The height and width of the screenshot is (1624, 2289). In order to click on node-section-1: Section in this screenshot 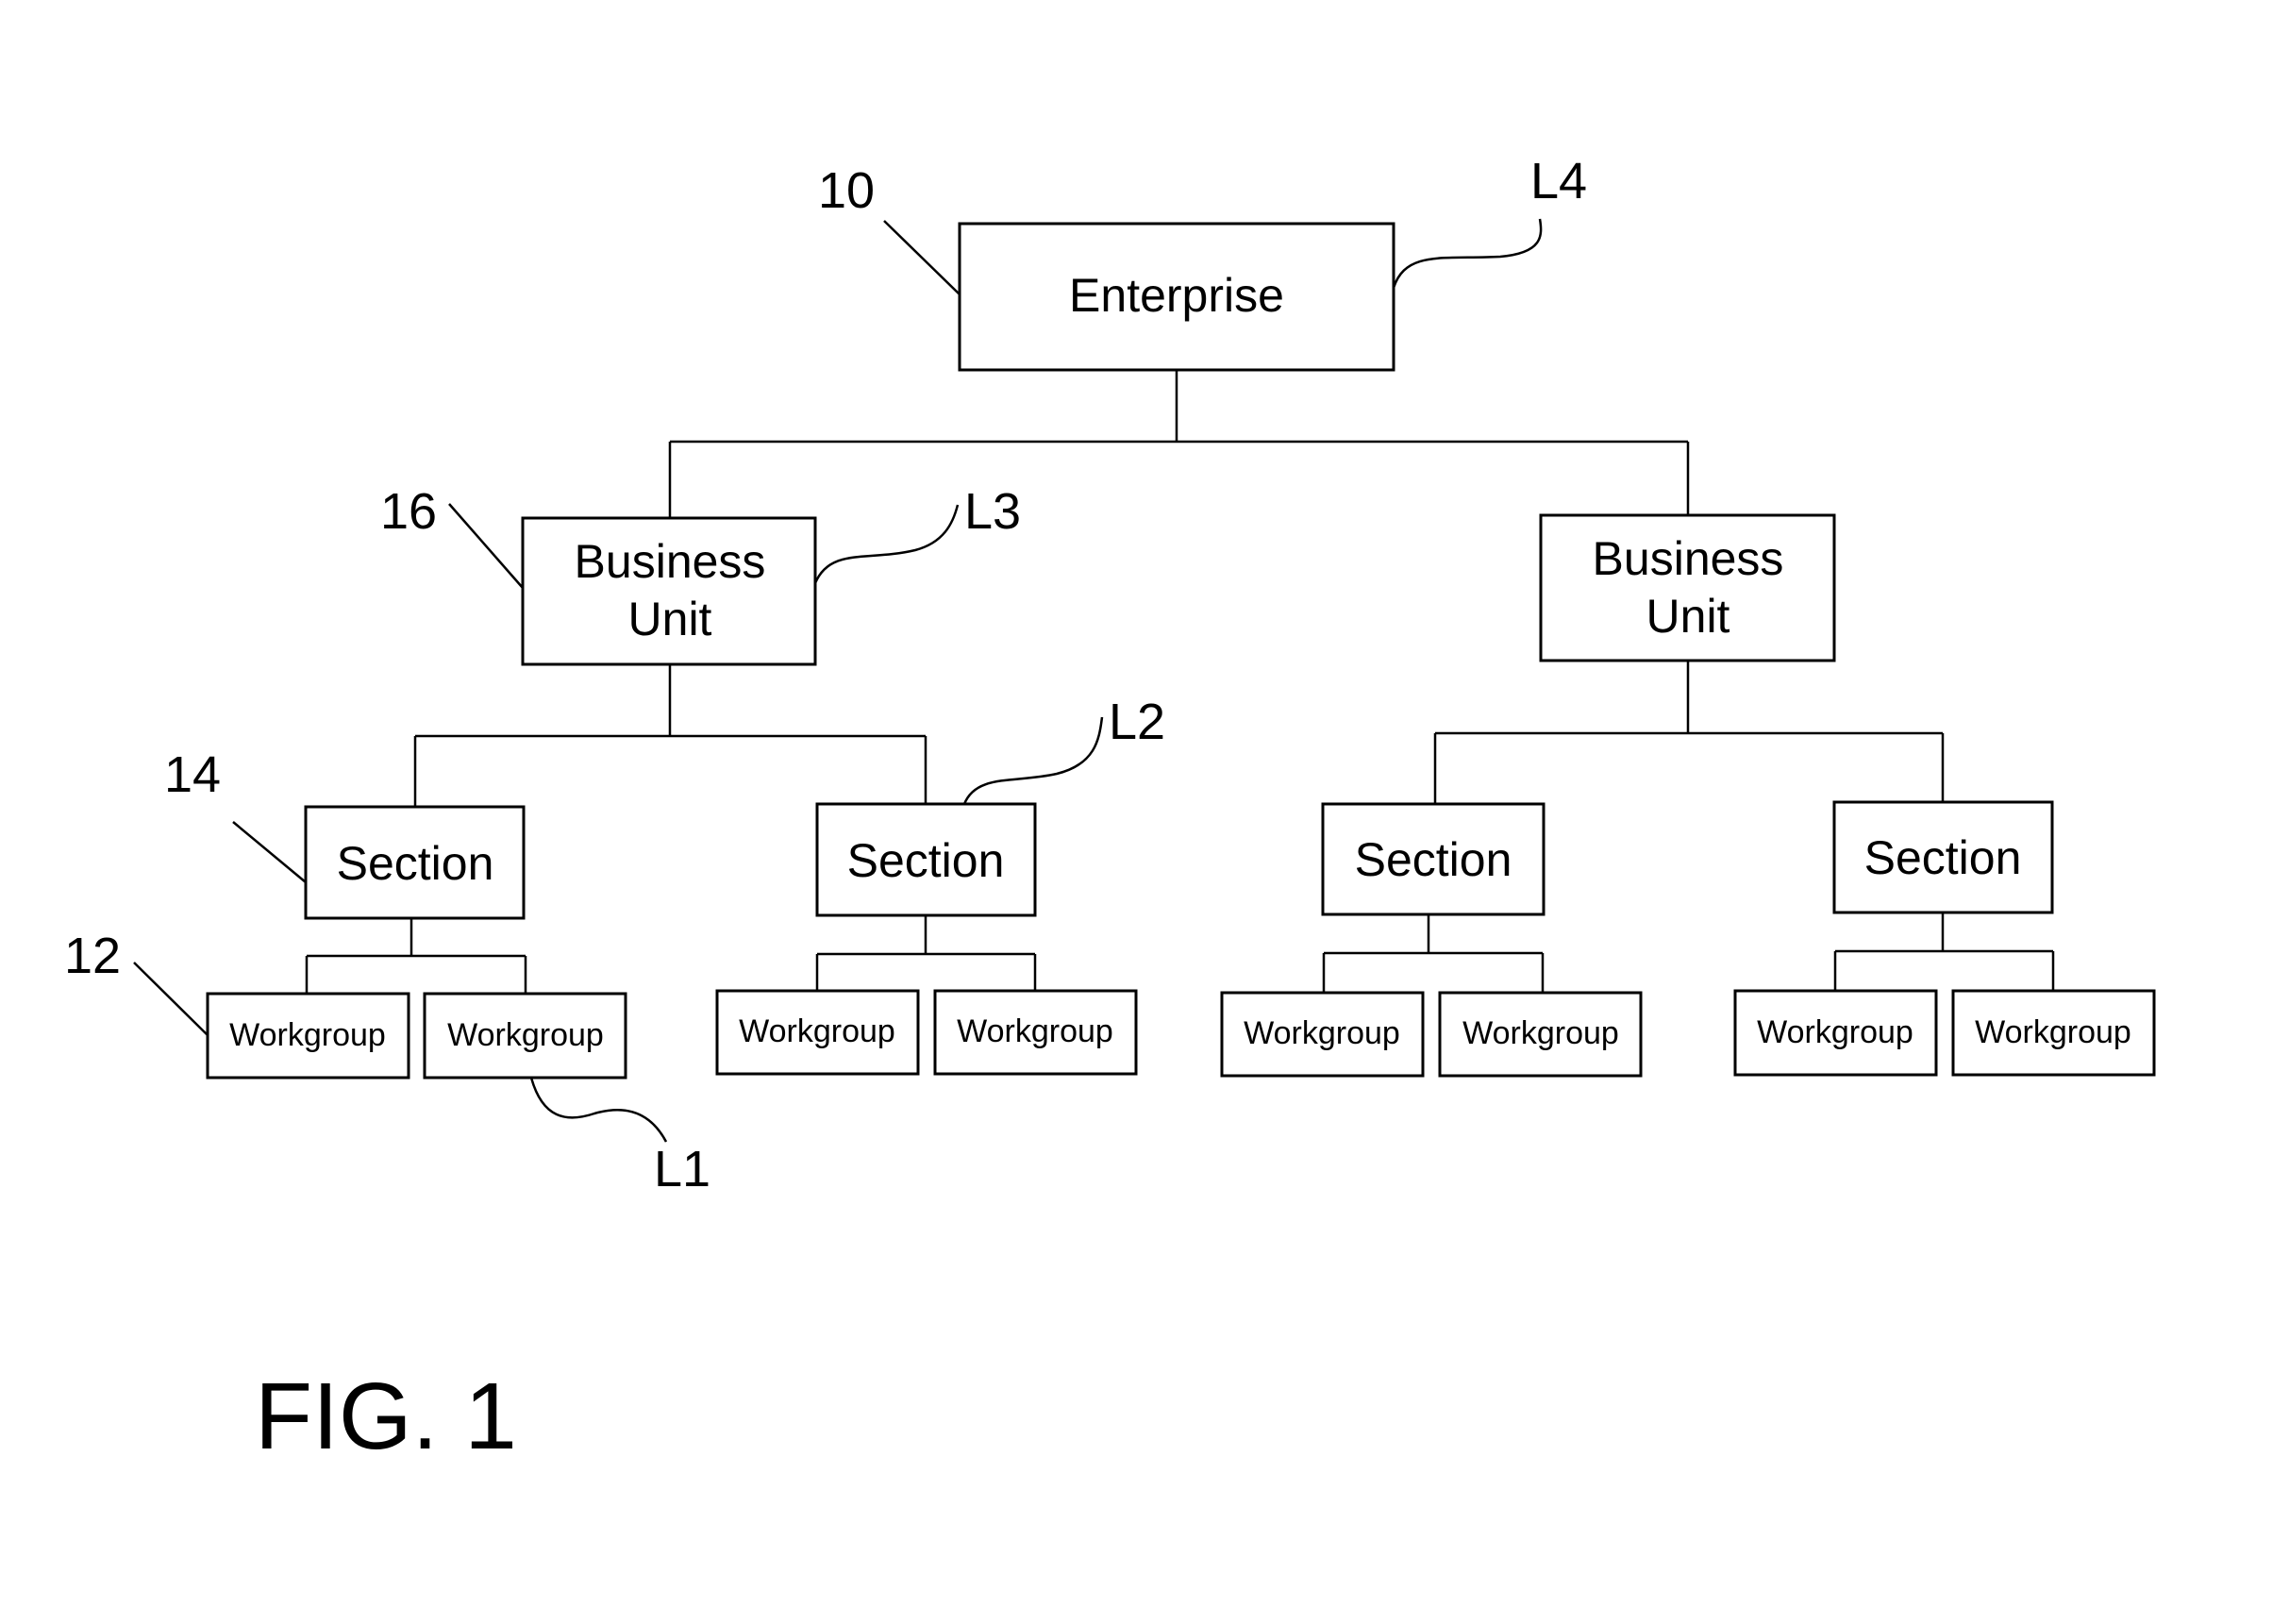, I will do `click(415, 862)`.